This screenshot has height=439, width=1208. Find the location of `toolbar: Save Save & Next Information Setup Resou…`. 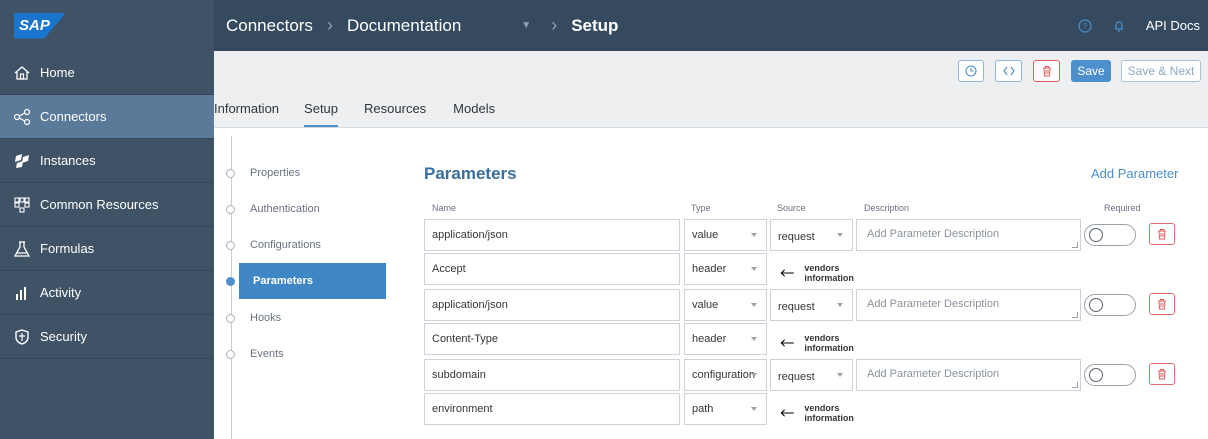

toolbar: Save Save & Next Information Setup Resou… is located at coordinates (711, 89).